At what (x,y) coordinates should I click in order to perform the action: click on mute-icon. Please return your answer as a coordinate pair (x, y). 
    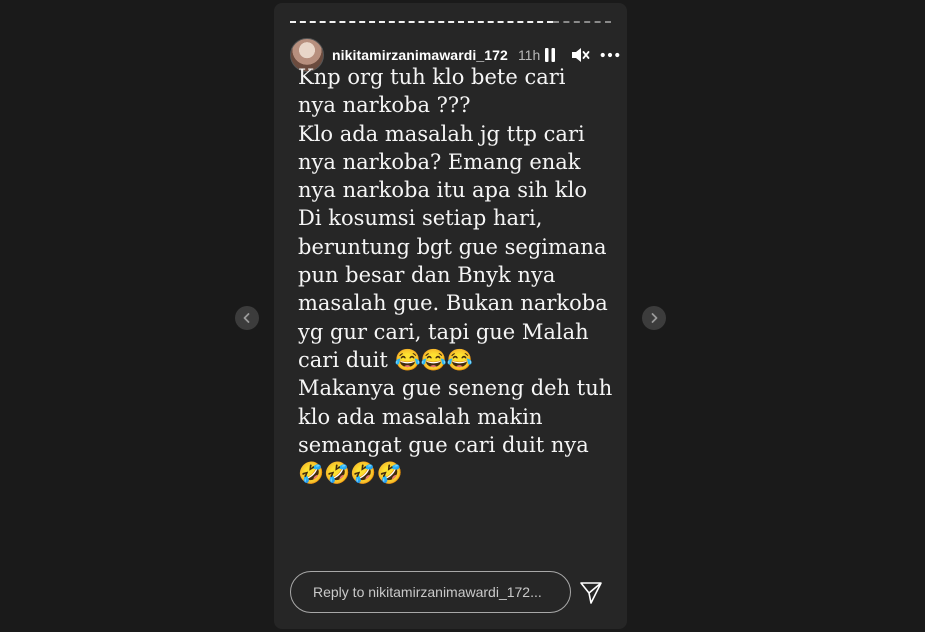
    Looking at the image, I should click on (581, 55).